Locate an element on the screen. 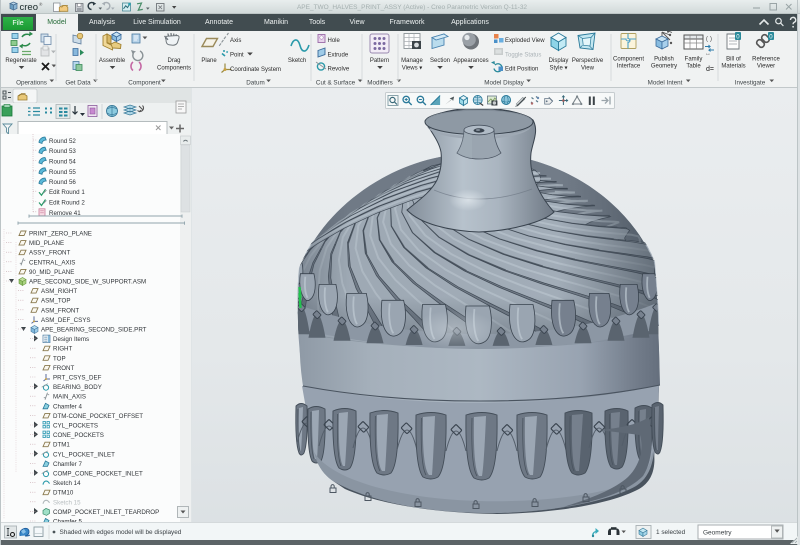 This screenshot has width=800, height=545. svg-text: Get Data is located at coordinates (78, 83).